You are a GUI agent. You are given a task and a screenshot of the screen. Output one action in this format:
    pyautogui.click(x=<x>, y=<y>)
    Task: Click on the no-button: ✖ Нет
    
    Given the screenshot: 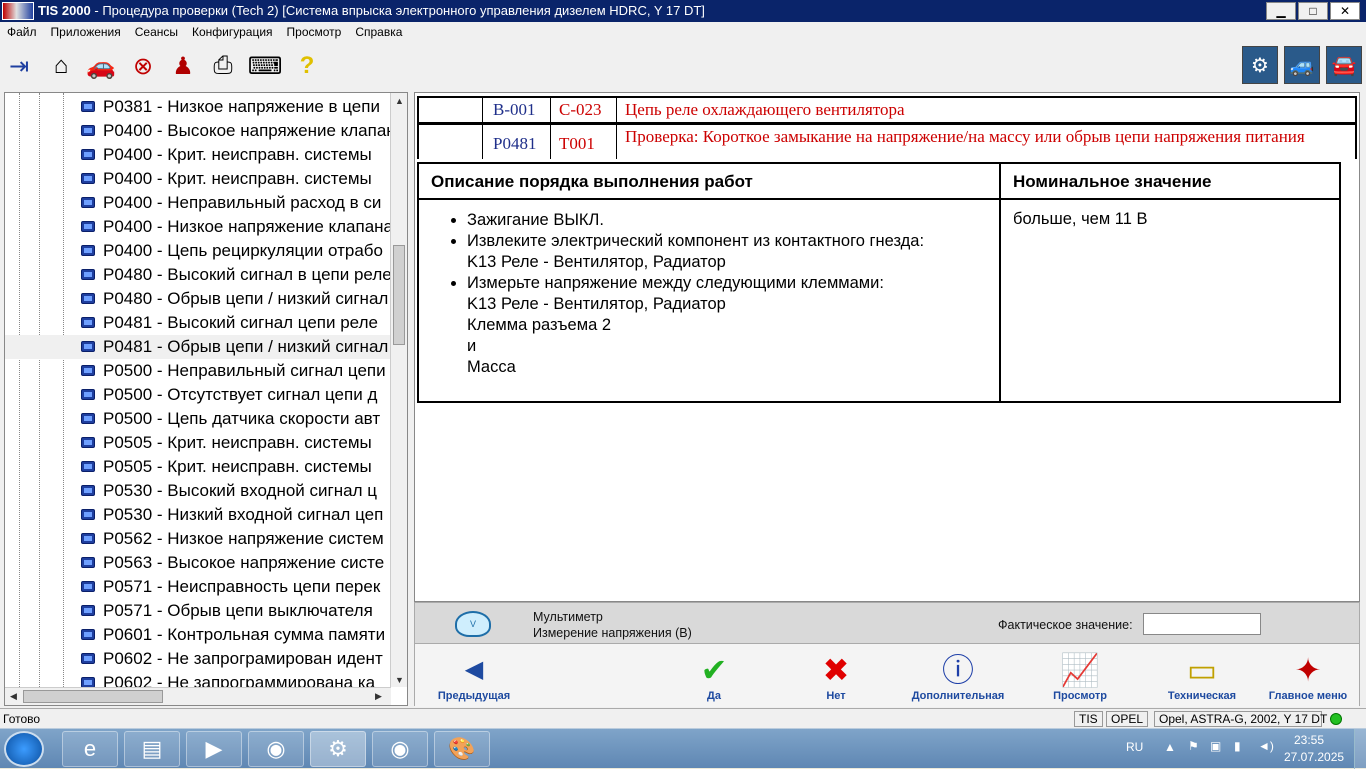 What is the action you would take?
    pyautogui.click(x=836, y=679)
    